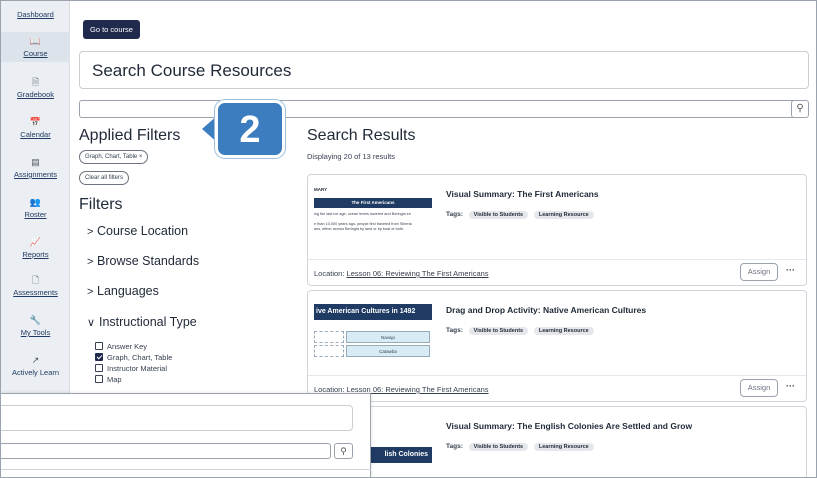  I want to click on tools-icon: 🔧, so click(35, 320).